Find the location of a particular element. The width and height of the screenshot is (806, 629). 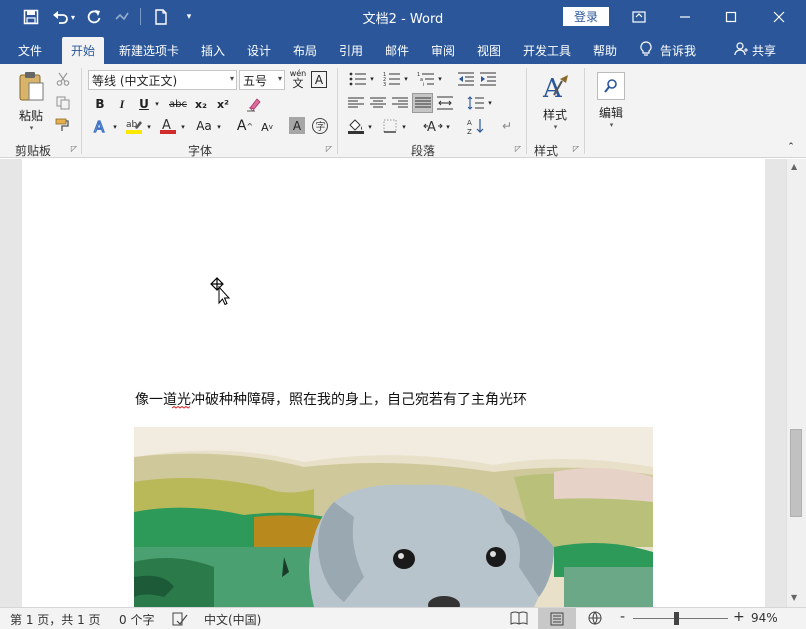

superscript-button: x² is located at coordinates (223, 104).